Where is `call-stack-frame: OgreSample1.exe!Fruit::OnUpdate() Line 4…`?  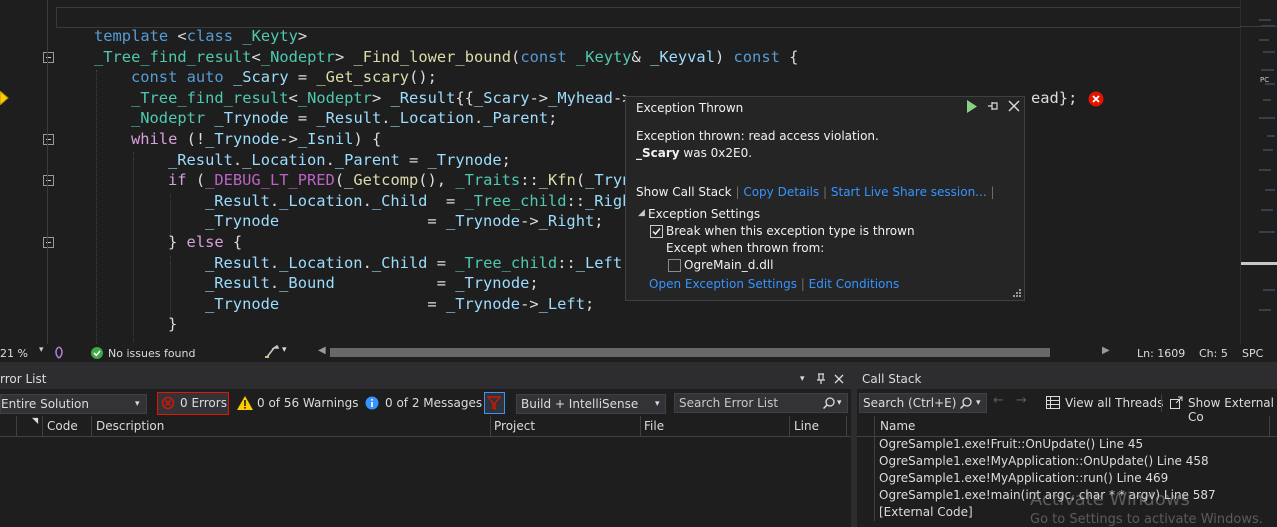 call-stack-frame: OgreSample1.exe!Fruit::OnUpdate() Line 4… is located at coordinates (1067, 444).